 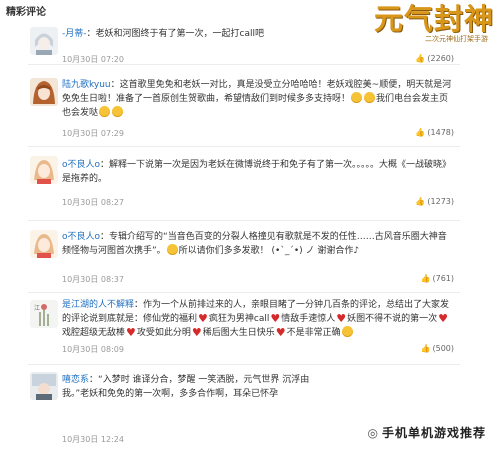 What do you see at coordinates (75, 380) in the screenshot?
I see `username-link: 嘻恋系` at bounding box center [75, 380].